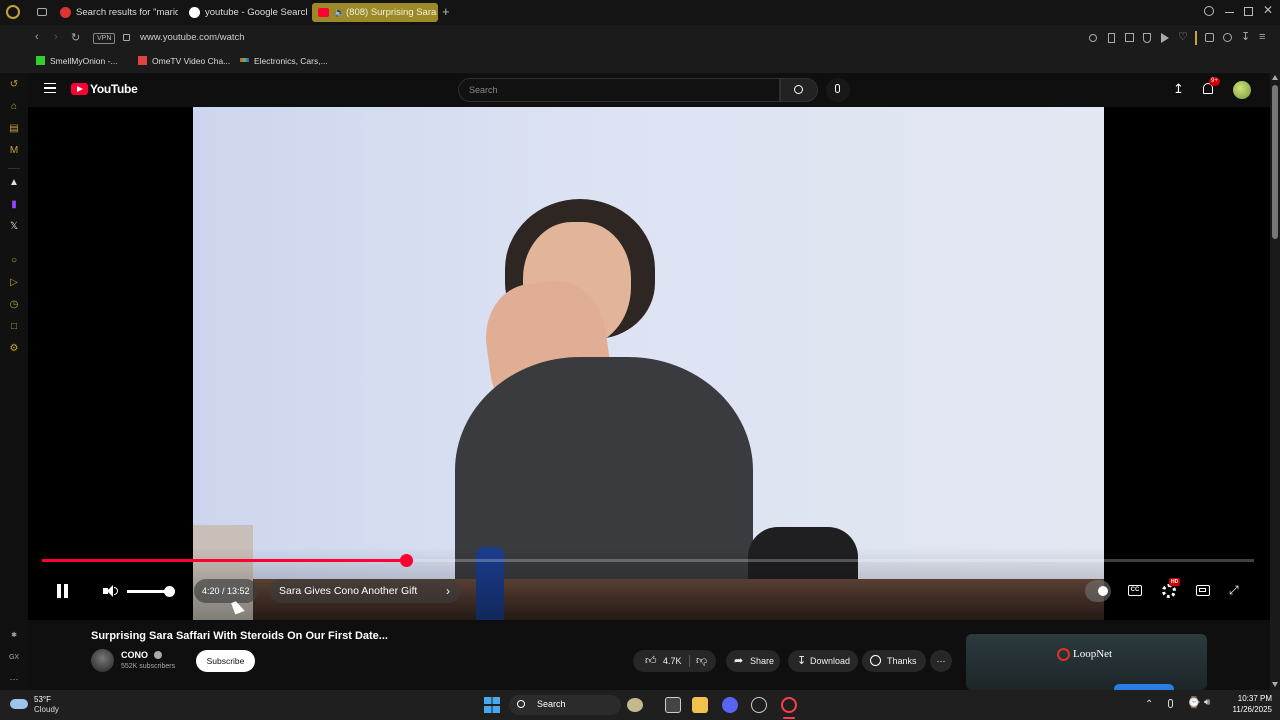 This screenshot has height=720, width=1280. I want to click on history-icon: ◷, so click(14, 305).